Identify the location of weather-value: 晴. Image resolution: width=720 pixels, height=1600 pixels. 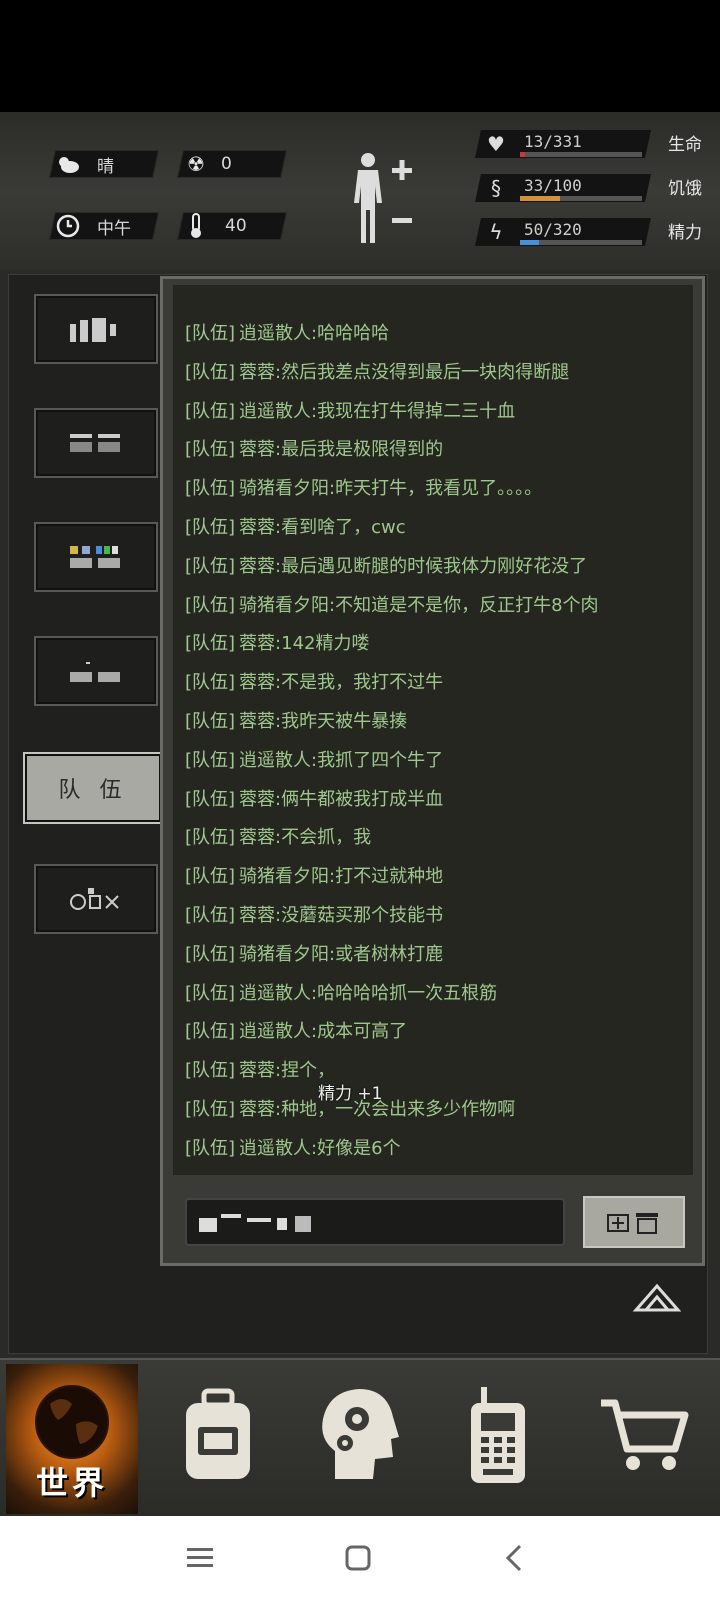
(105, 166).